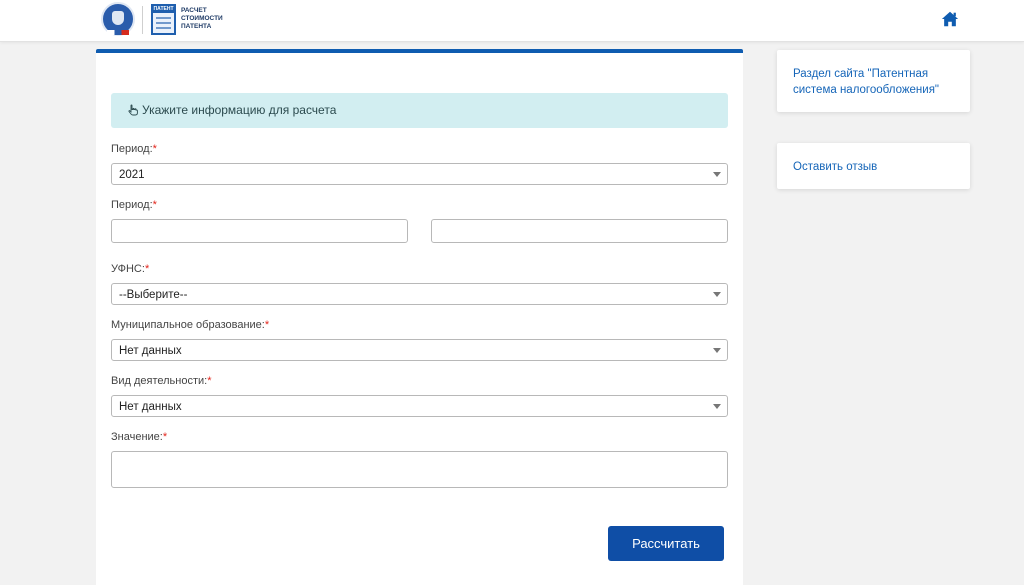  Describe the element at coordinates (142, 20) in the screenshot. I see `logo-divider` at that location.